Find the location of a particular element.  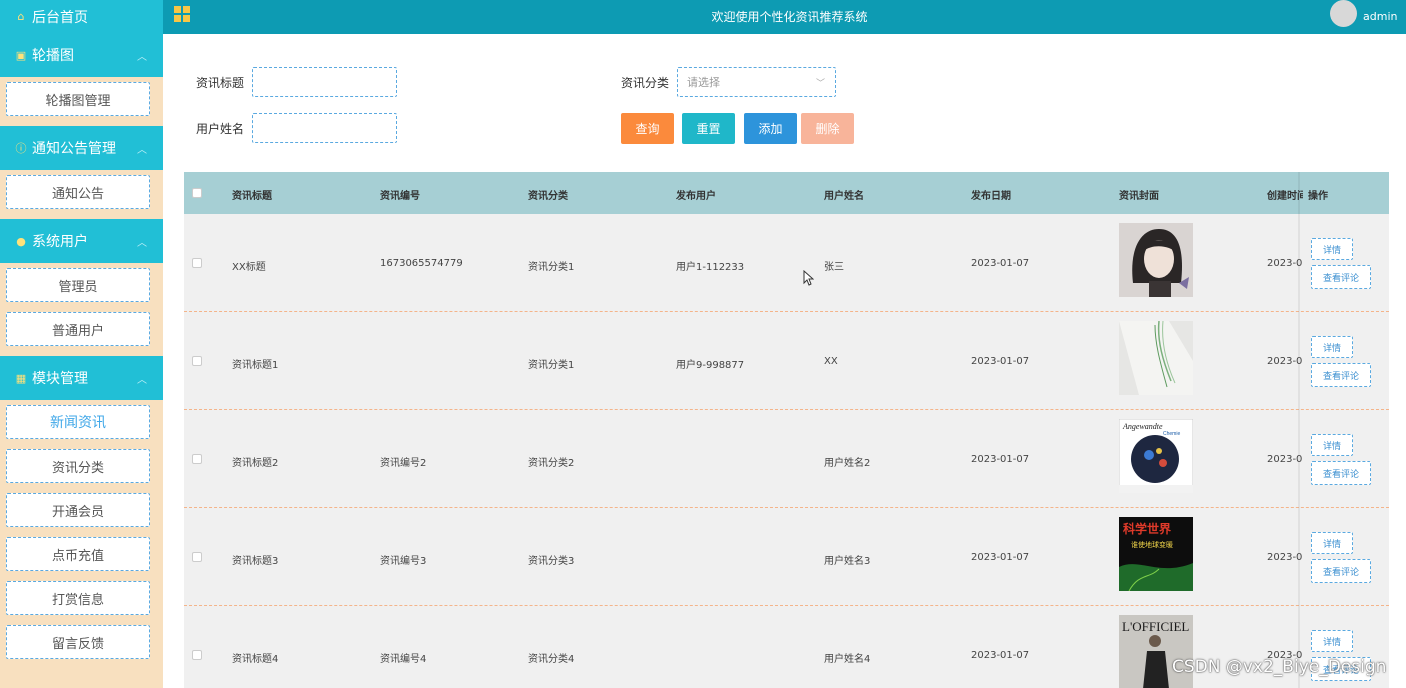

chevron-down-icon: ﹀ is located at coordinates (820, 84).